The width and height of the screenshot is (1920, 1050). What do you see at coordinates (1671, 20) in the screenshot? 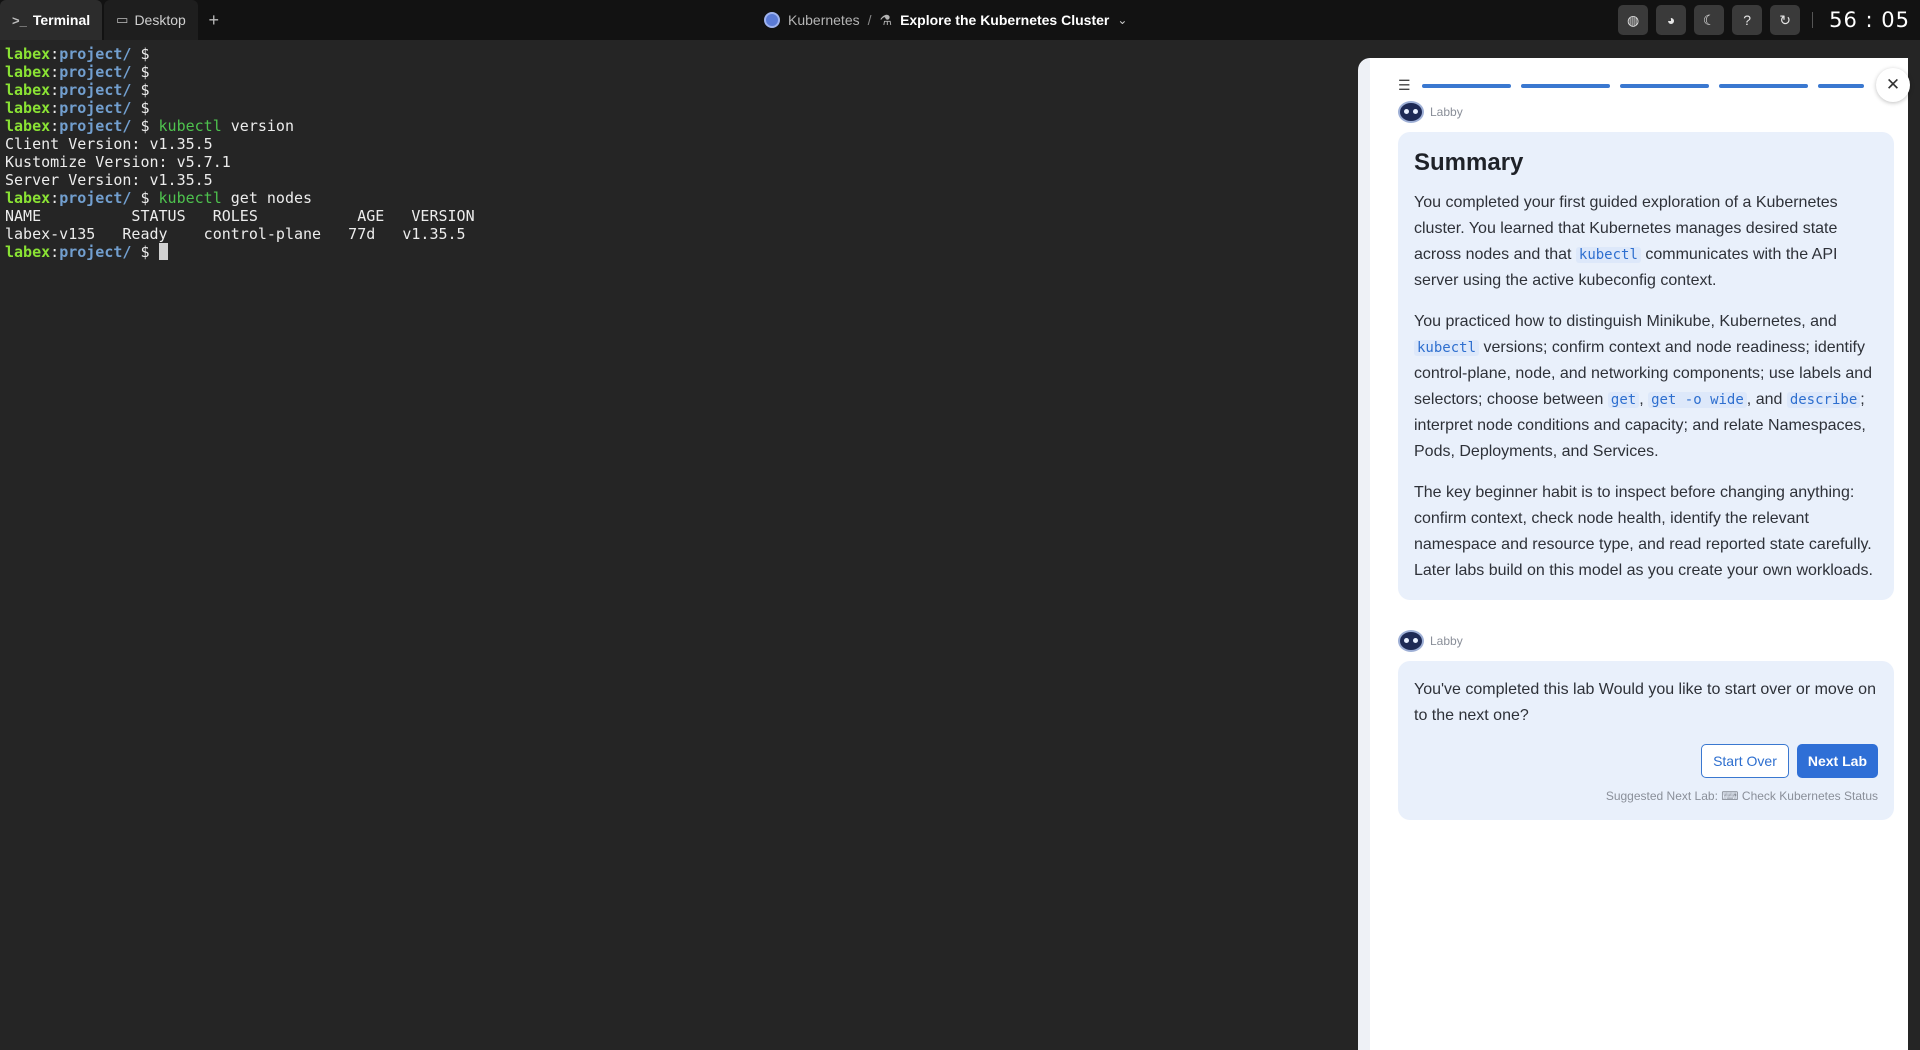
I see `discord-icon: ◕` at bounding box center [1671, 20].